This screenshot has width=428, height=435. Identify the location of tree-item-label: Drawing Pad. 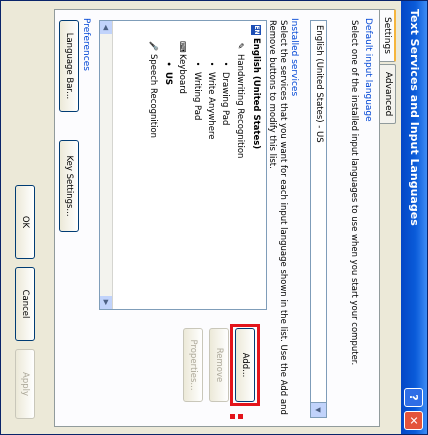
(225, 99).